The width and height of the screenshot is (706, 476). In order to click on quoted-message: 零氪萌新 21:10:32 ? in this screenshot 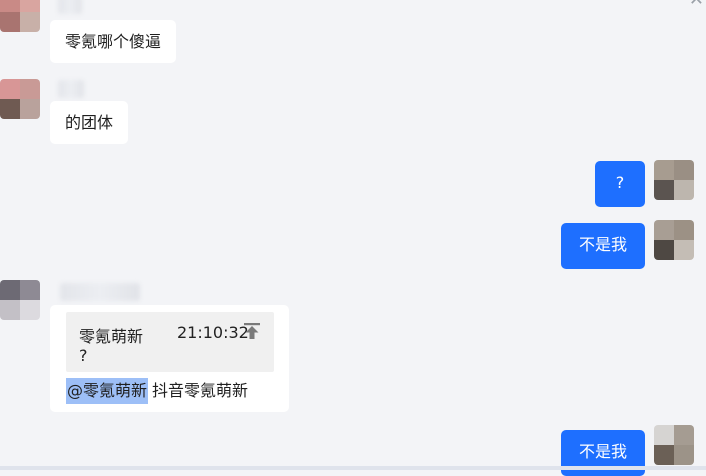, I will do `click(170, 342)`.